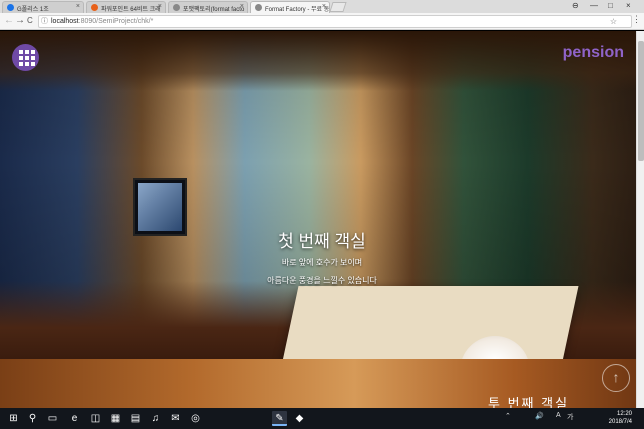 The width and height of the screenshot is (644, 429). Describe the element at coordinates (175, 418) in the screenshot. I see `mail-icon: ✉` at that location.